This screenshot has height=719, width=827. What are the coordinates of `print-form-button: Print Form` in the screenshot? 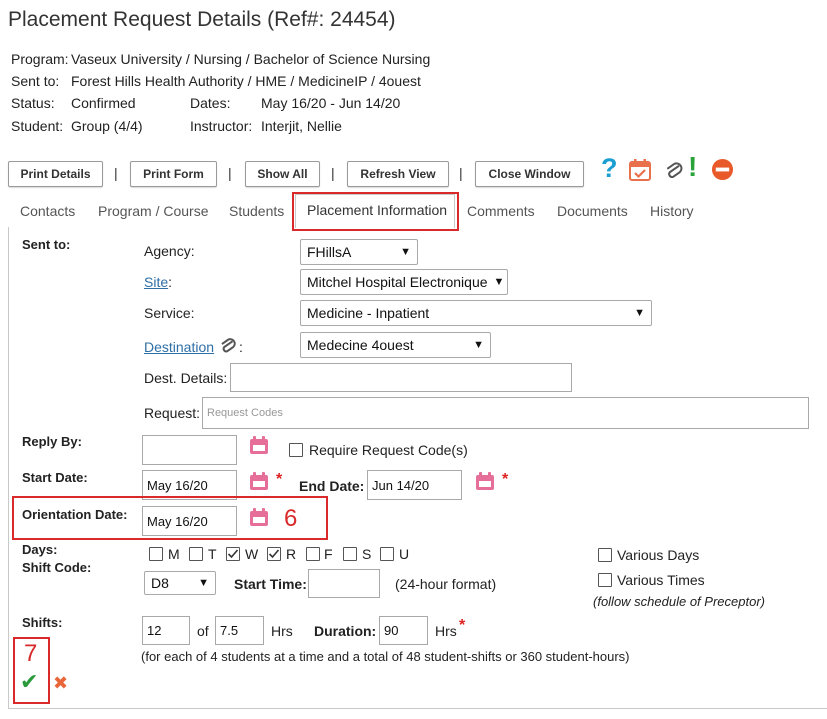 It's located at (173, 174).